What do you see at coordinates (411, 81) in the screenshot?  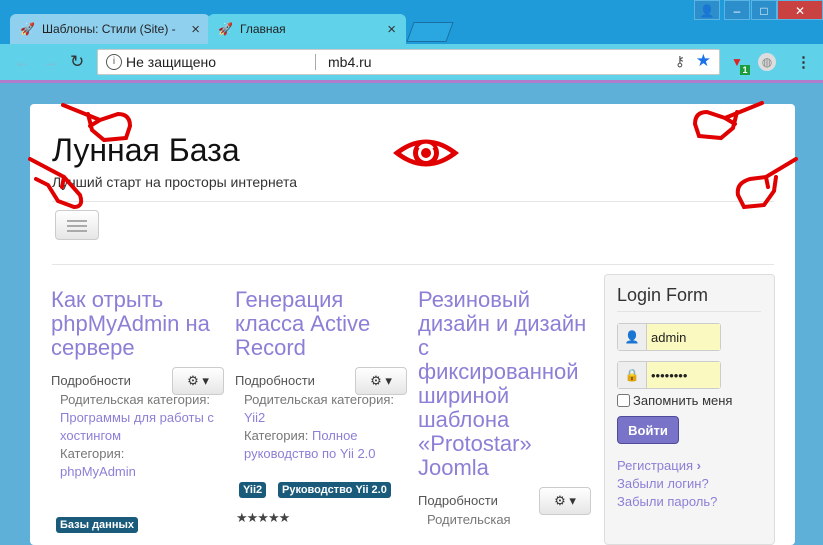 I see `theme-line` at bounding box center [411, 81].